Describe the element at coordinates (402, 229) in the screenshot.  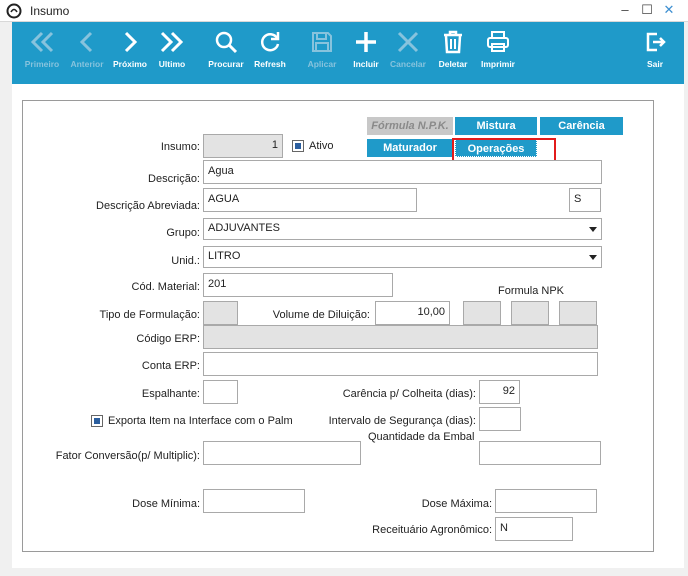
I see `grupo-select: ADJUVANTES` at that location.